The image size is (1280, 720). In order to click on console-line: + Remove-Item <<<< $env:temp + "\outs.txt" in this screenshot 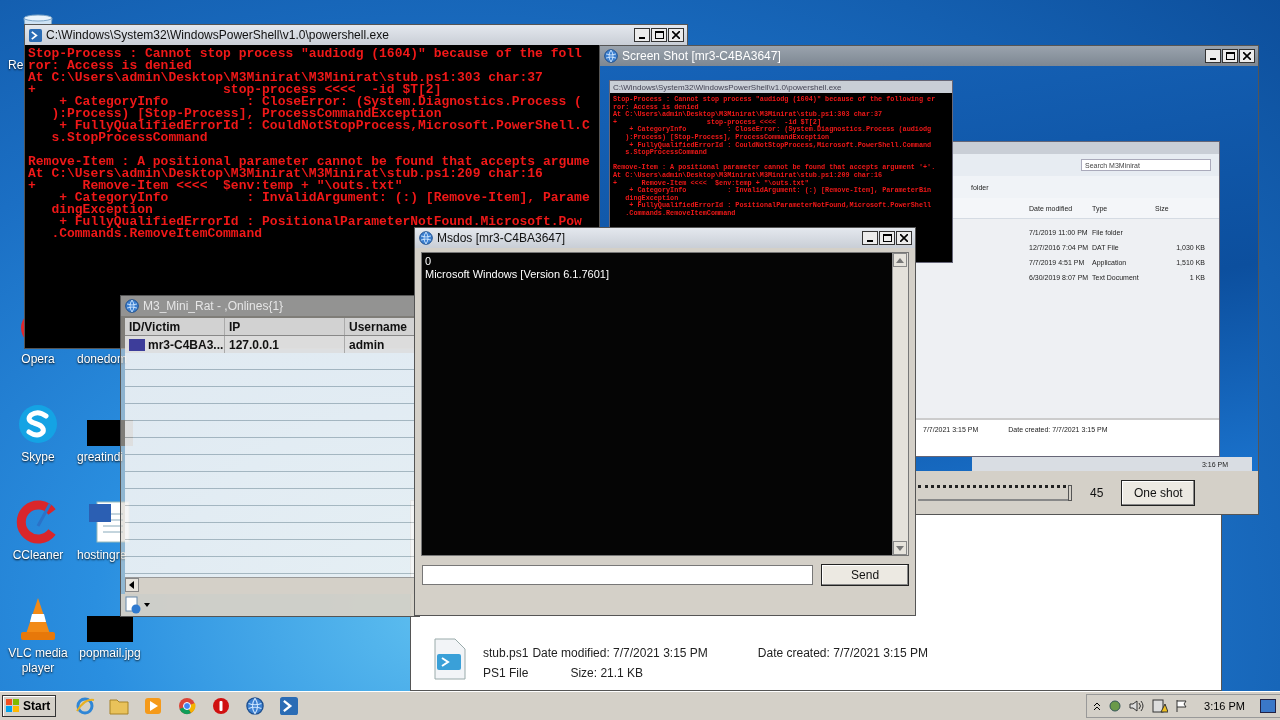, I will do `click(215, 186)`.